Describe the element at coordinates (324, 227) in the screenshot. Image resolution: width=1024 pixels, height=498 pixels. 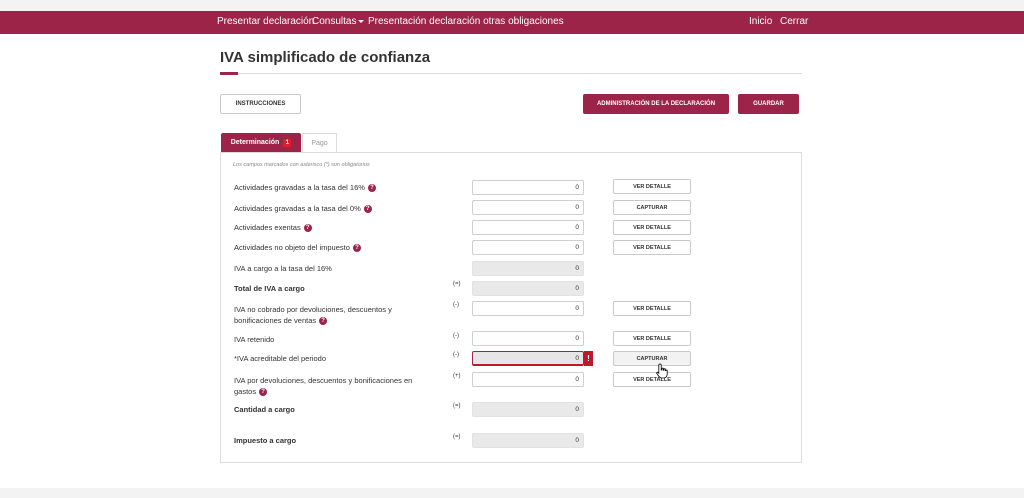
I see `row-label-exentas: Actividades exentas?` at that location.